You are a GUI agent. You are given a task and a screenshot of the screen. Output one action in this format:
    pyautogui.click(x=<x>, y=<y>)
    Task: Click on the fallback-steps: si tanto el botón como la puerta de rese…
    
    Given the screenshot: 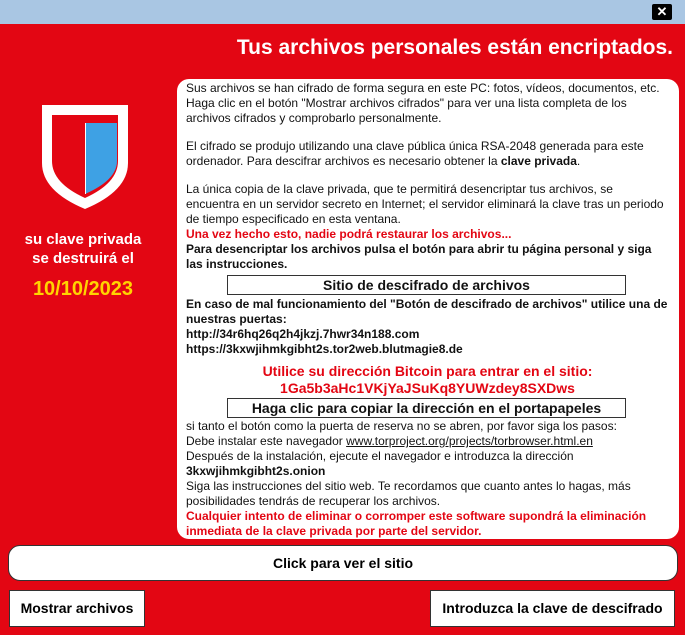 What is the action you would take?
    pyautogui.click(x=401, y=426)
    